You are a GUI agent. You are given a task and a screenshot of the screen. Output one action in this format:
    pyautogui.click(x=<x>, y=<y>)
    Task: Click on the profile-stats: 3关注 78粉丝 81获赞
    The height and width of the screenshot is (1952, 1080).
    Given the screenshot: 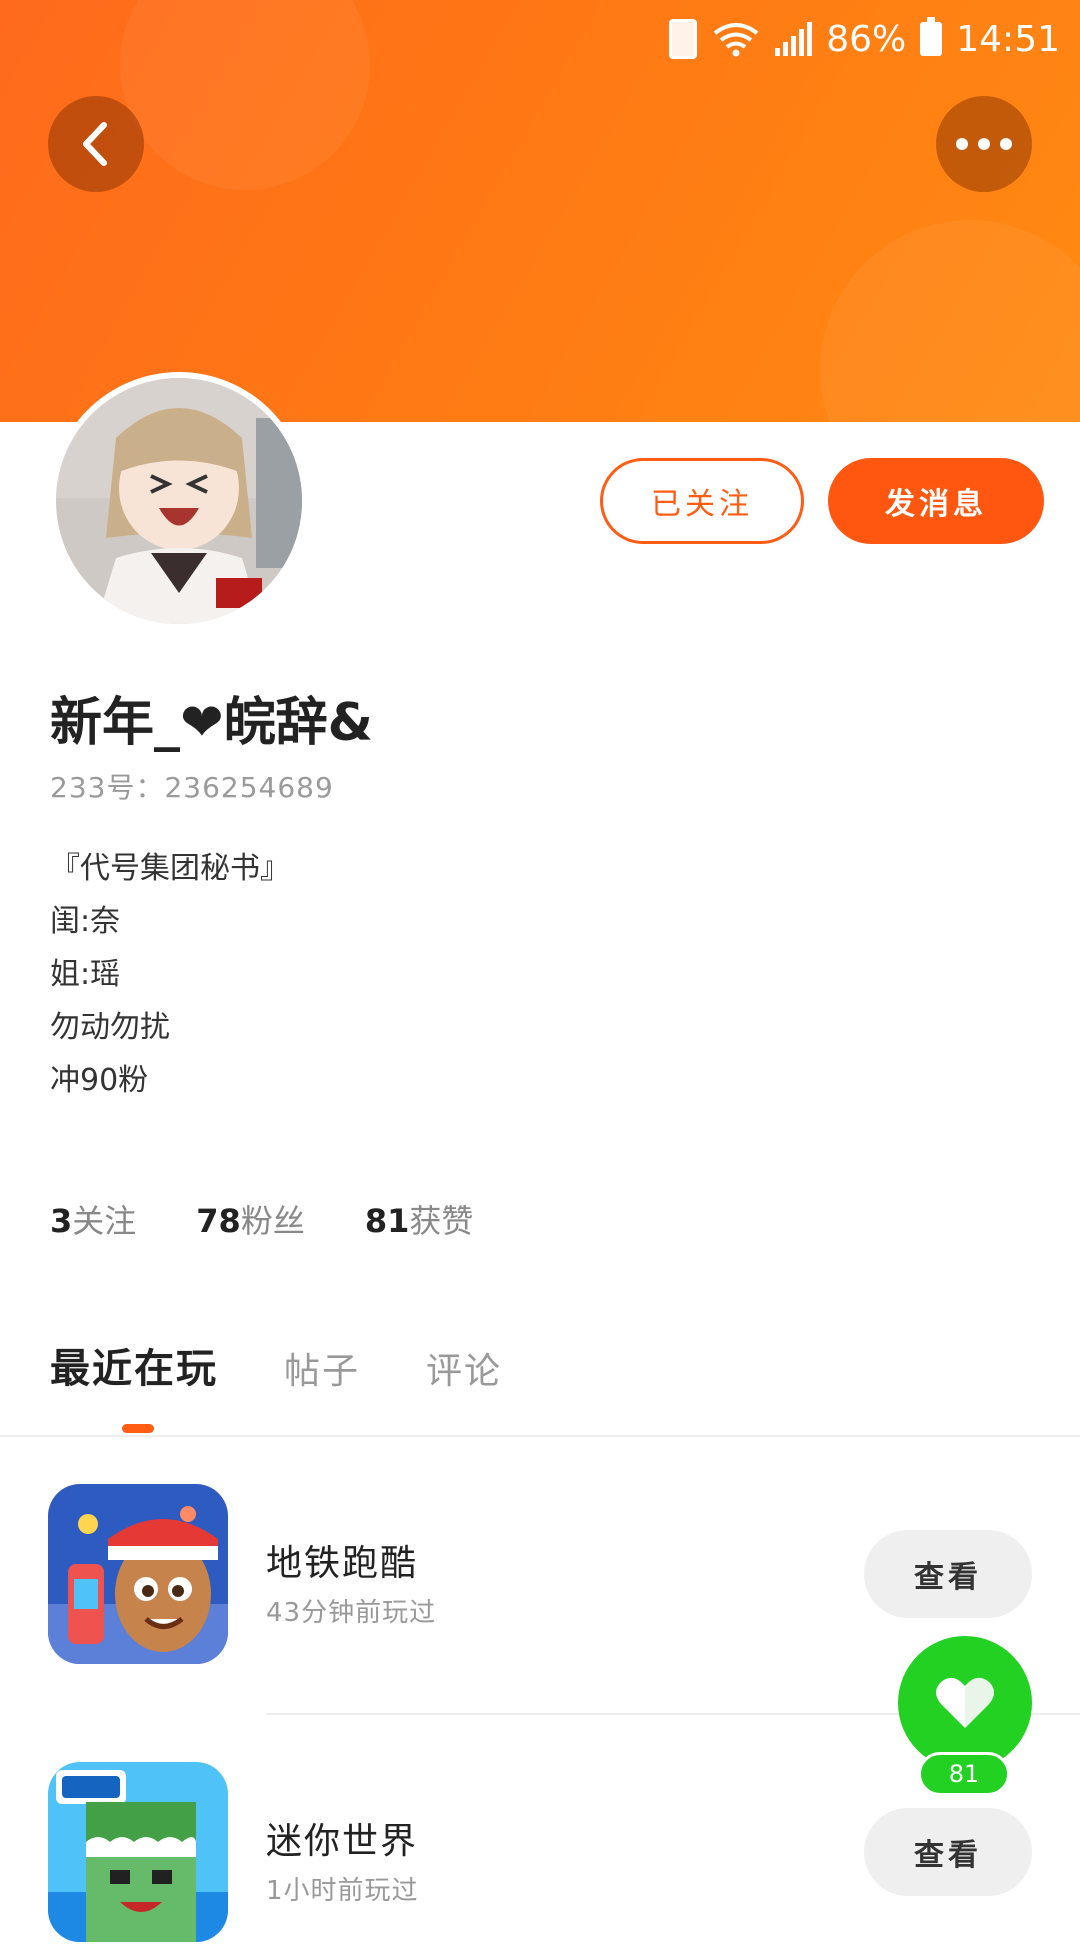 What is the action you would take?
    pyautogui.click(x=261, y=1219)
    